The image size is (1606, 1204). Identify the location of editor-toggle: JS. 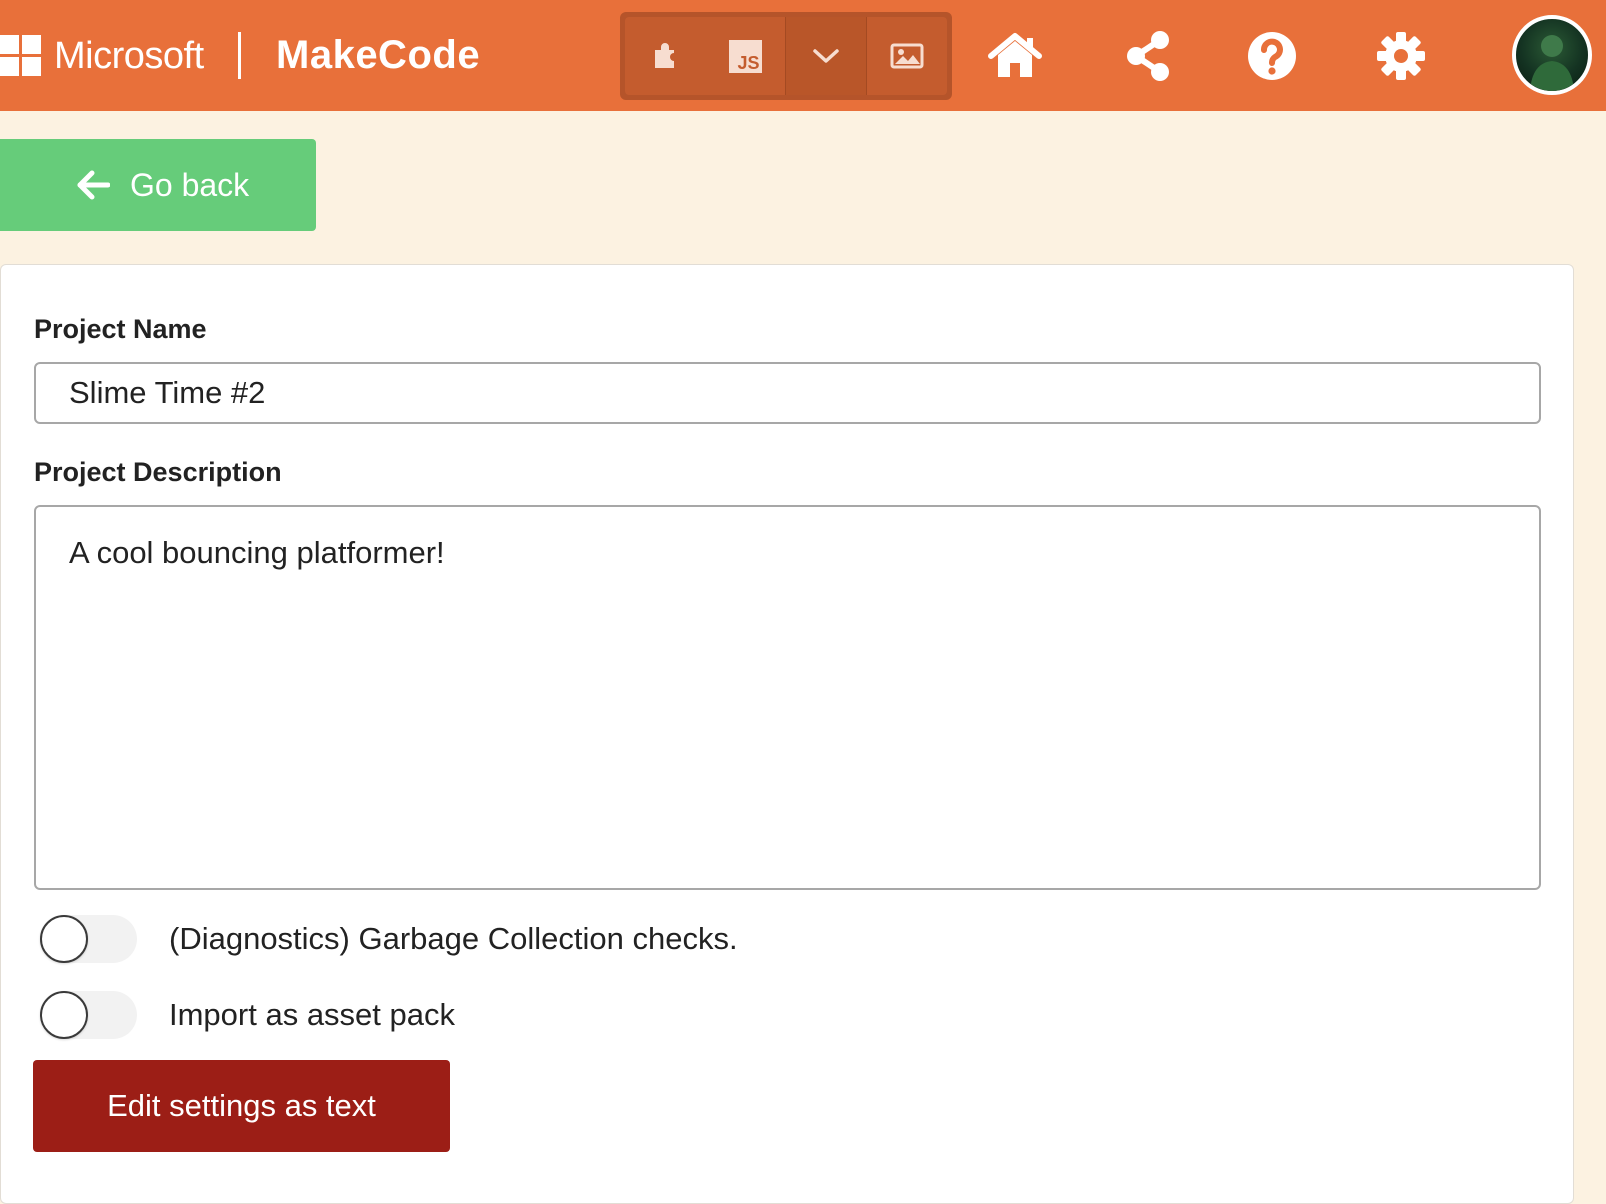
(786, 56).